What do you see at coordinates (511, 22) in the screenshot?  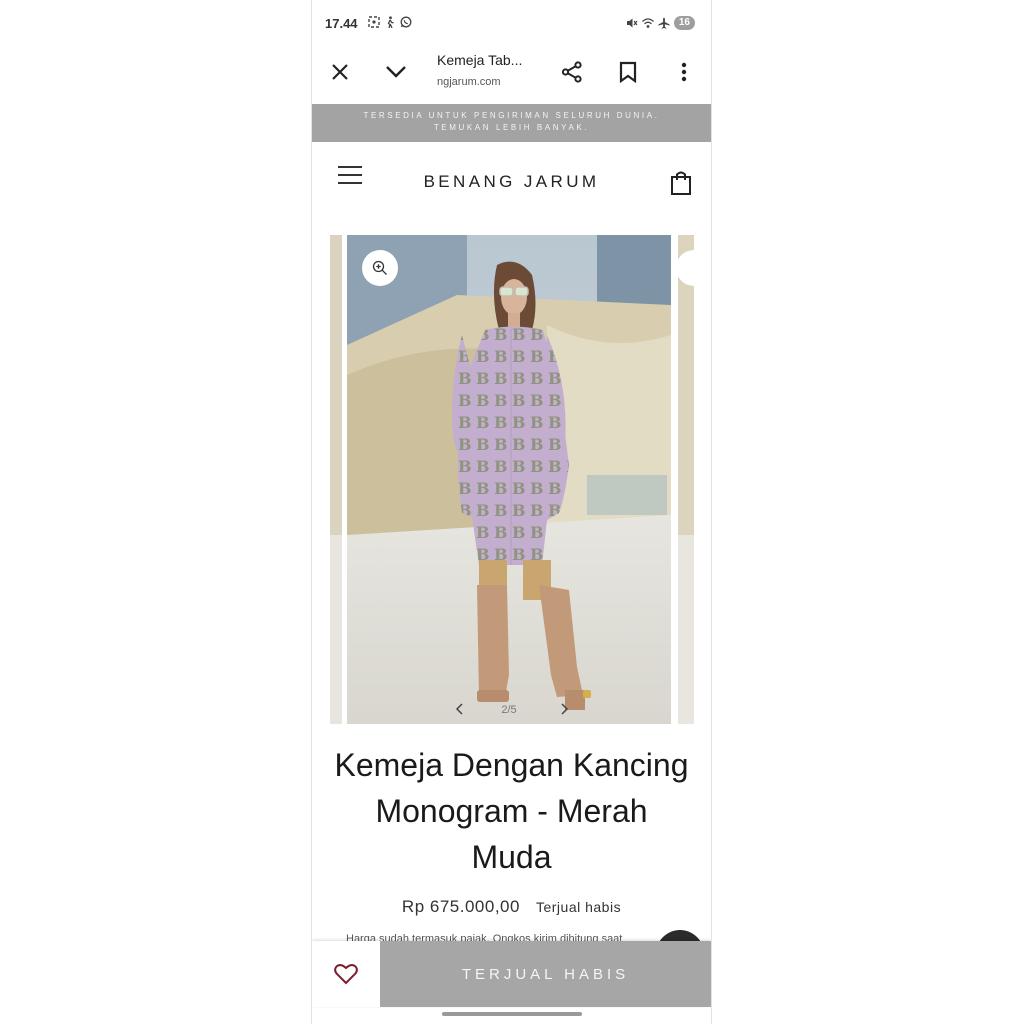 I see `status-bar: 17.44 16` at bounding box center [511, 22].